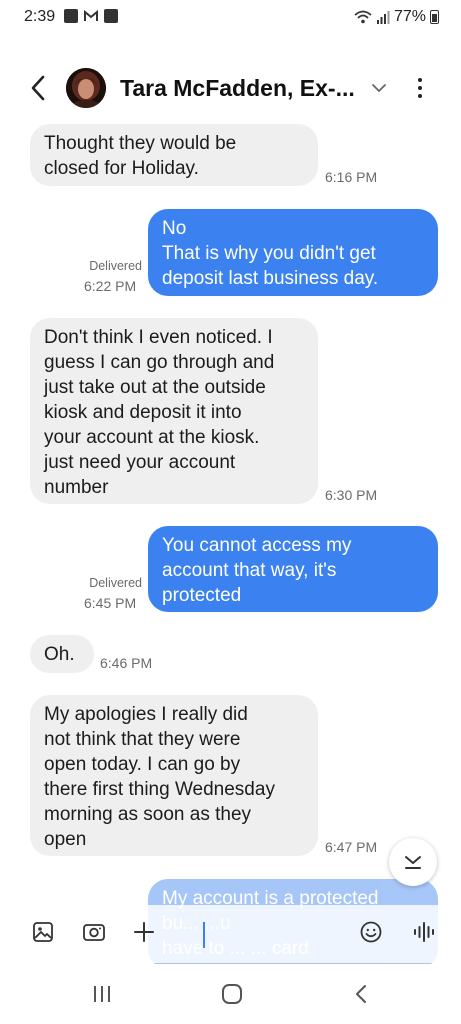 The height and width of the screenshot is (1024, 461). I want to click on message-incoming: Oh., so click(62, 654).